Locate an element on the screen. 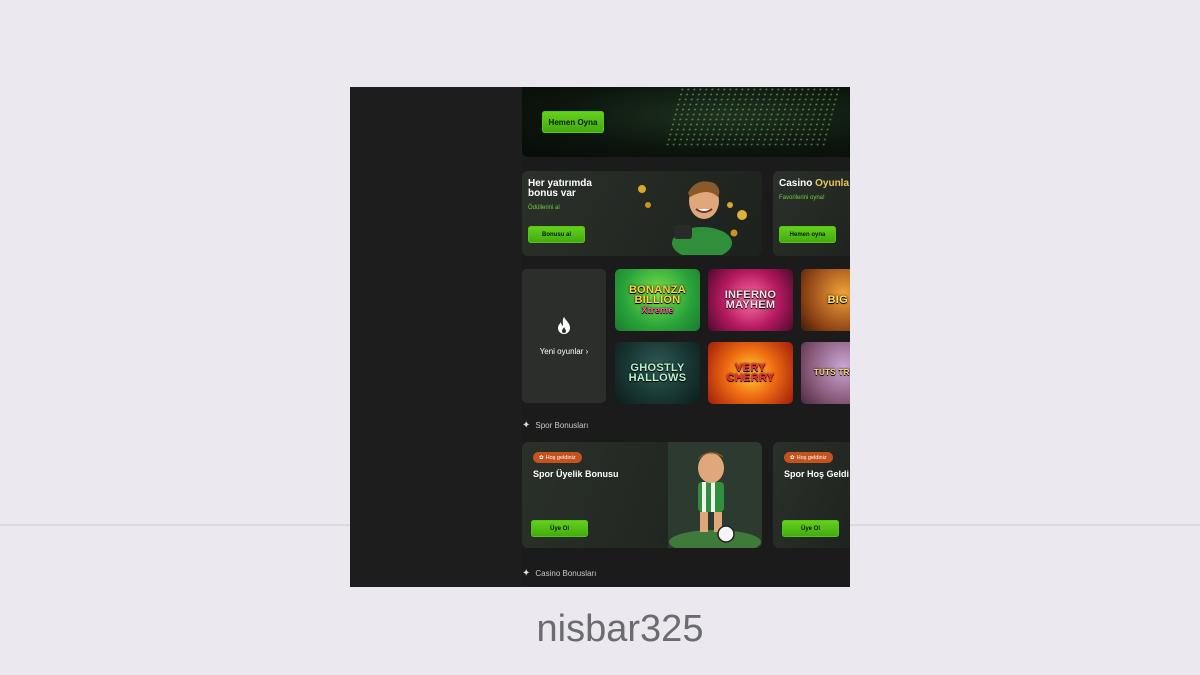 This screenshot has width=1200, height=675. game-tile-big-bass: BIG B is located at coordinates (825, 300).